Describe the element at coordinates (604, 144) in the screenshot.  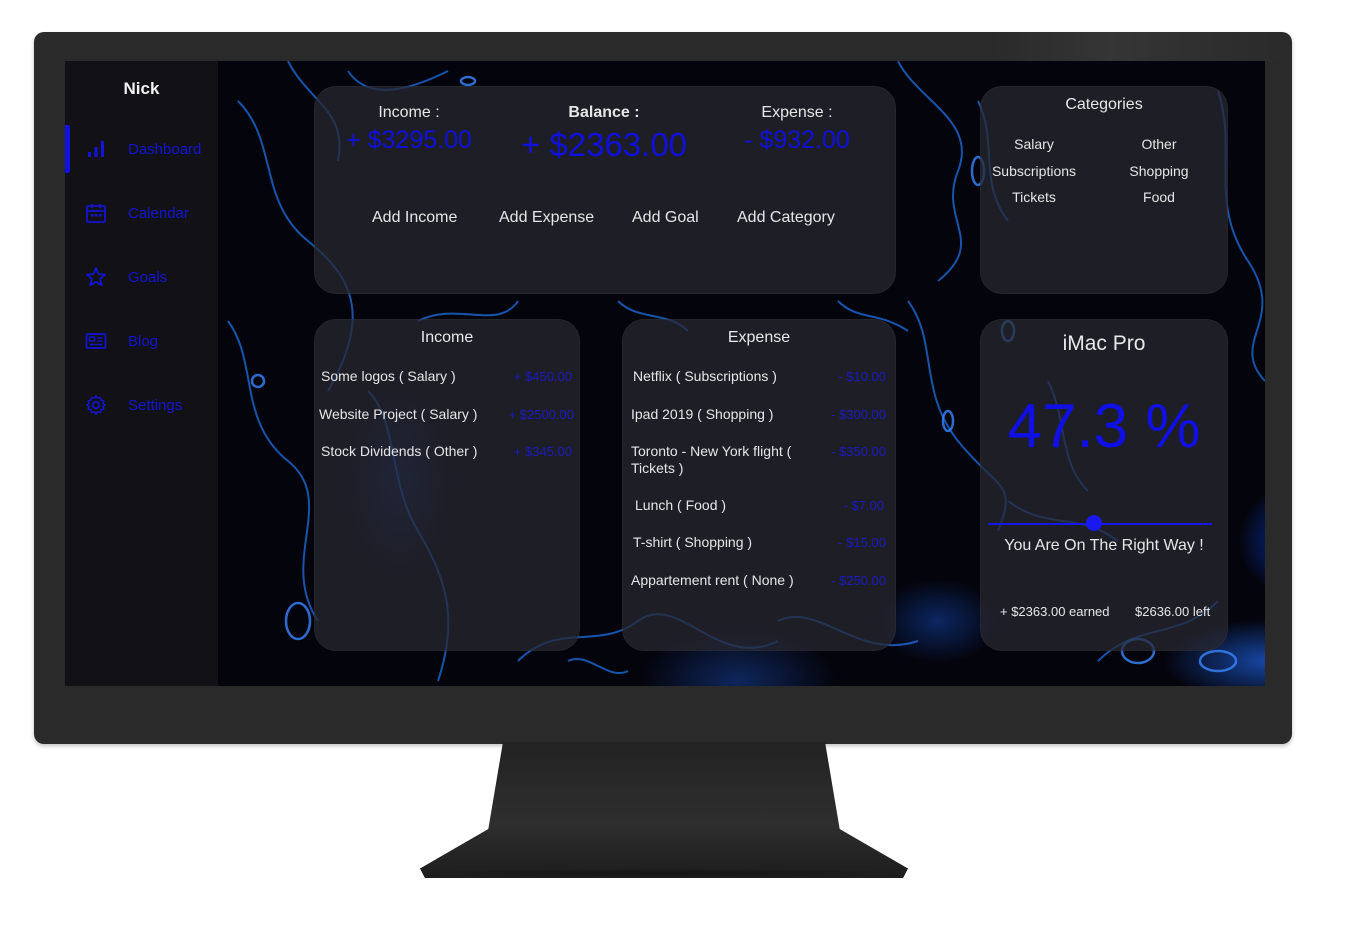
I see `balance-total: + $2363.00` at that location.